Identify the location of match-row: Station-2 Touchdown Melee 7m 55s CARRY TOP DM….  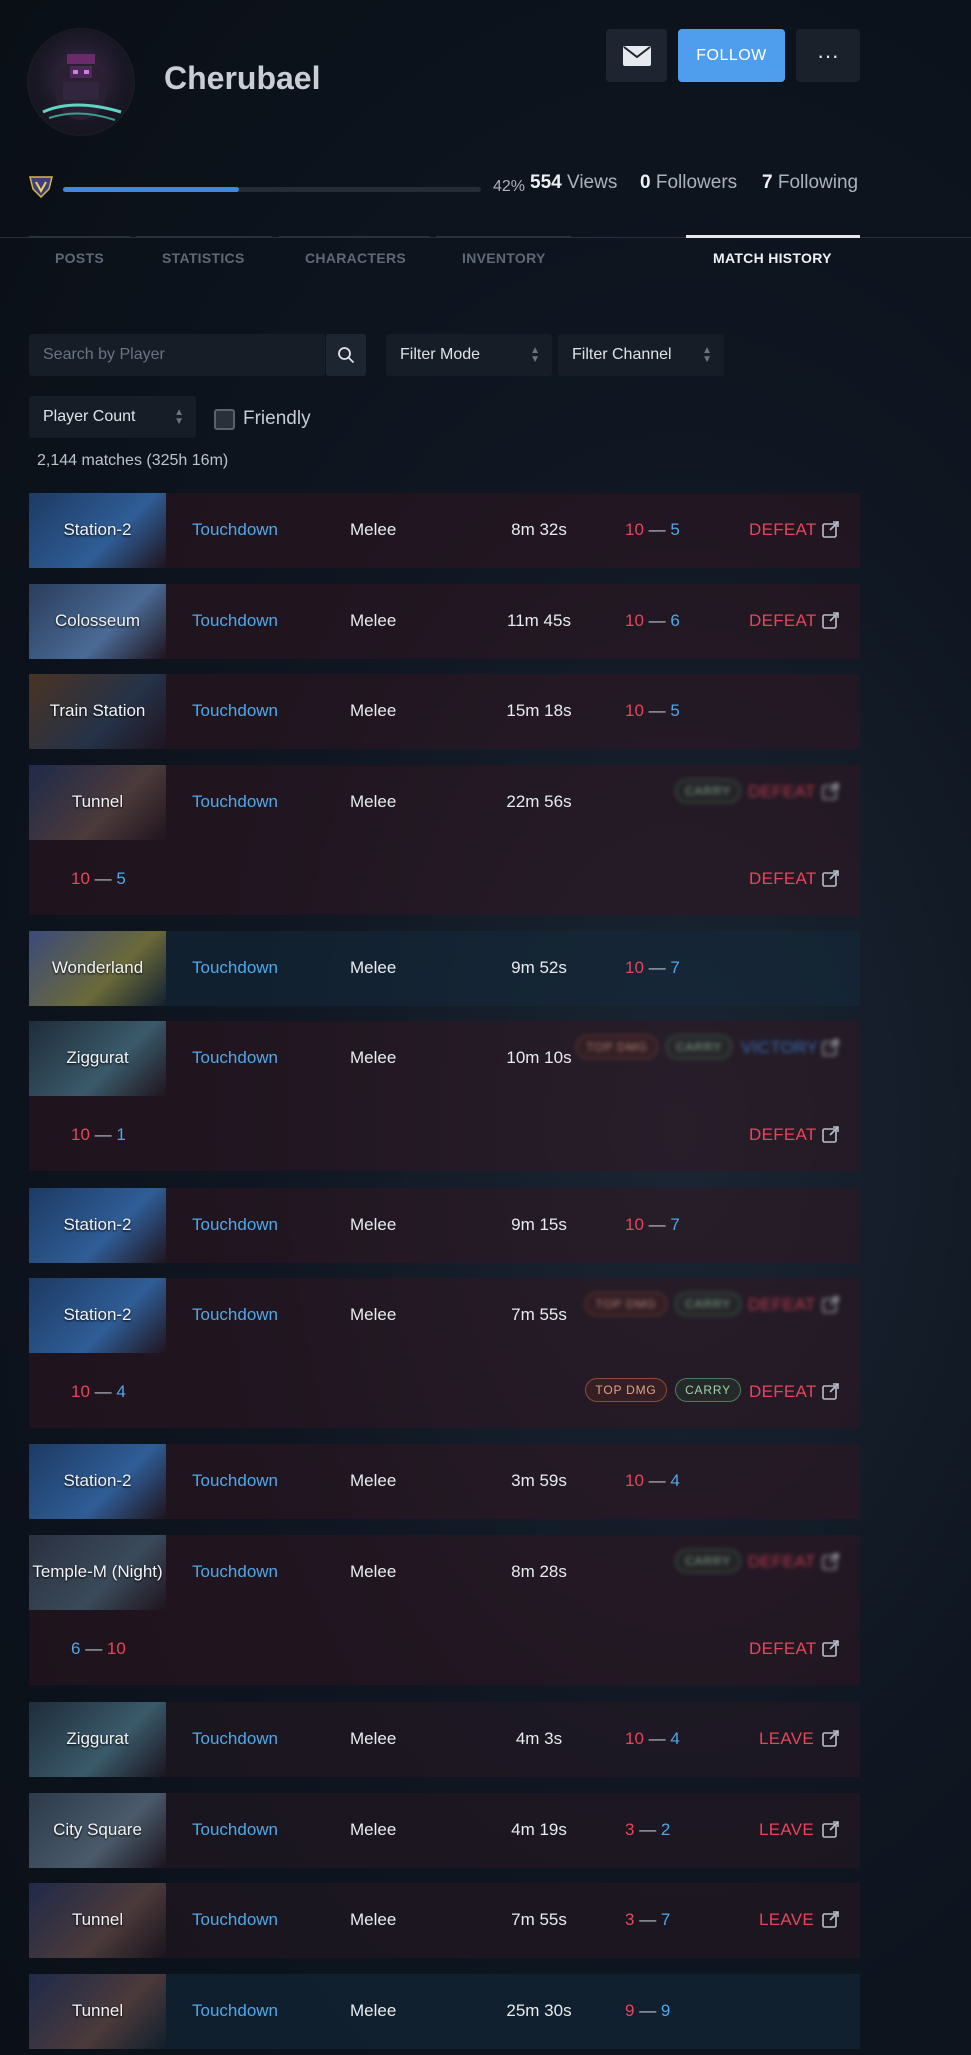
(444, 1353).